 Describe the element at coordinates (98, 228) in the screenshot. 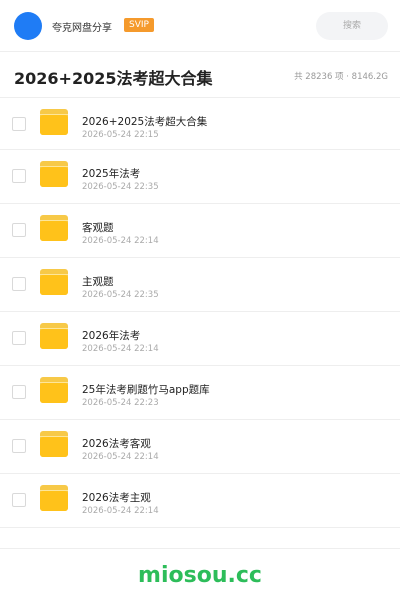

I see `item-name: 客观题` at that location.